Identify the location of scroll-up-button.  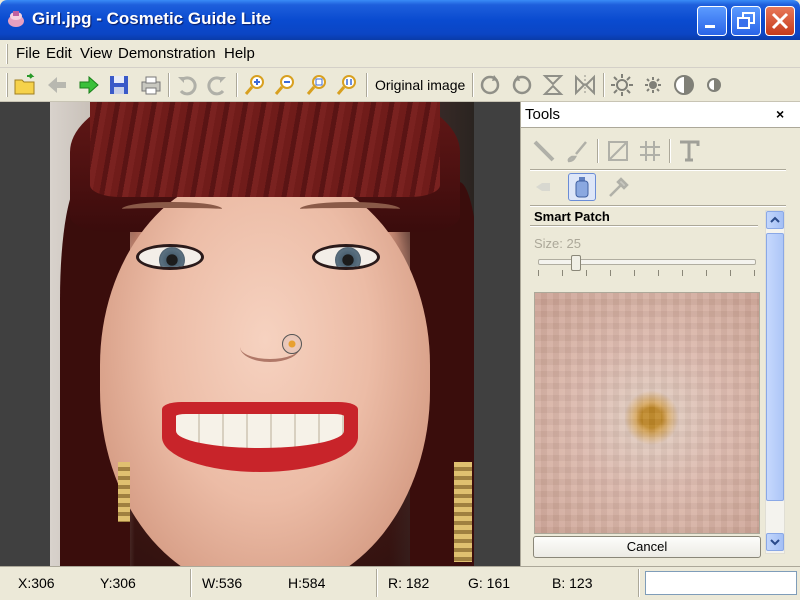
(775, 220).